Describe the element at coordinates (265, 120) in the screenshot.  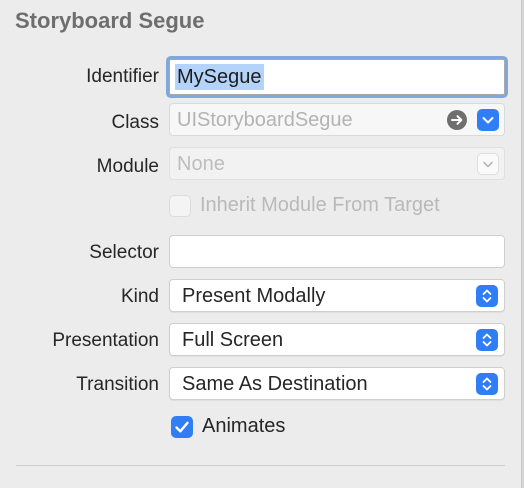
I see `class-placeholder: UIStoryboardSegue` at that location.